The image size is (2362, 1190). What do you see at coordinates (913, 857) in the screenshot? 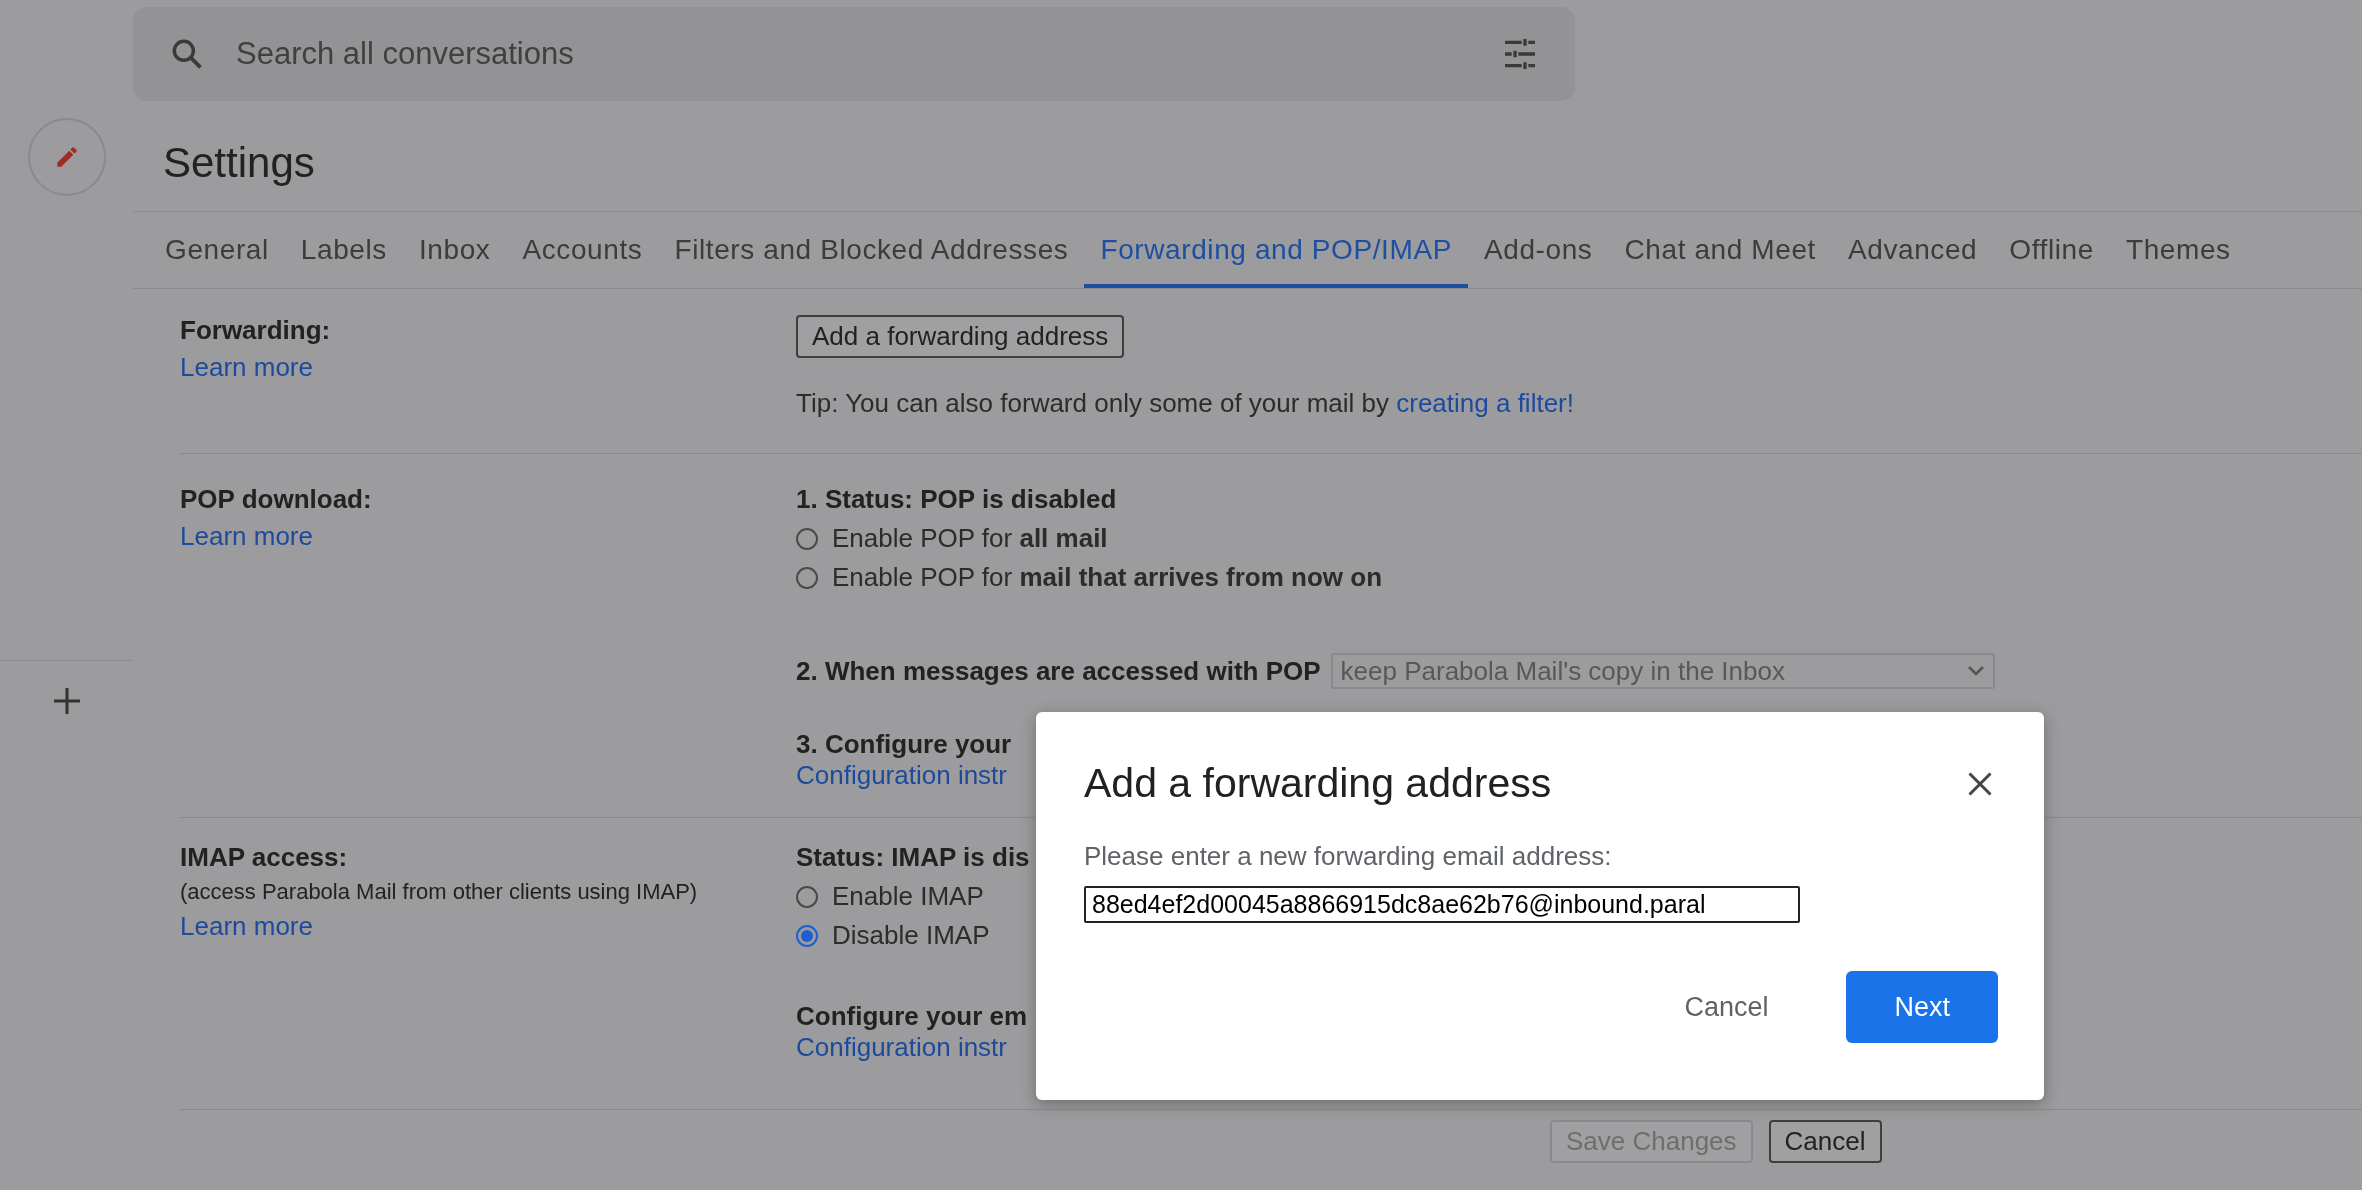
I see `imap-status: Status: IMAP is dis` at bounding box center [913, 857].